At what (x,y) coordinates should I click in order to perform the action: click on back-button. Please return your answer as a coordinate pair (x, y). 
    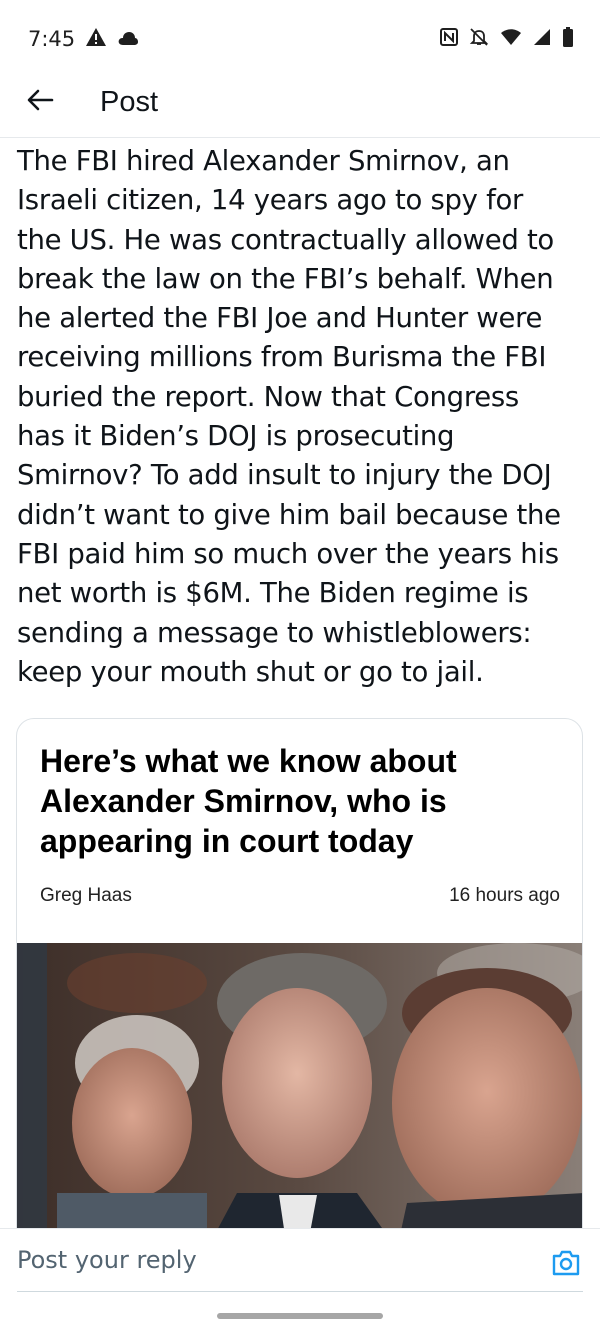
    Looking at the image, I should click on (40, 102).